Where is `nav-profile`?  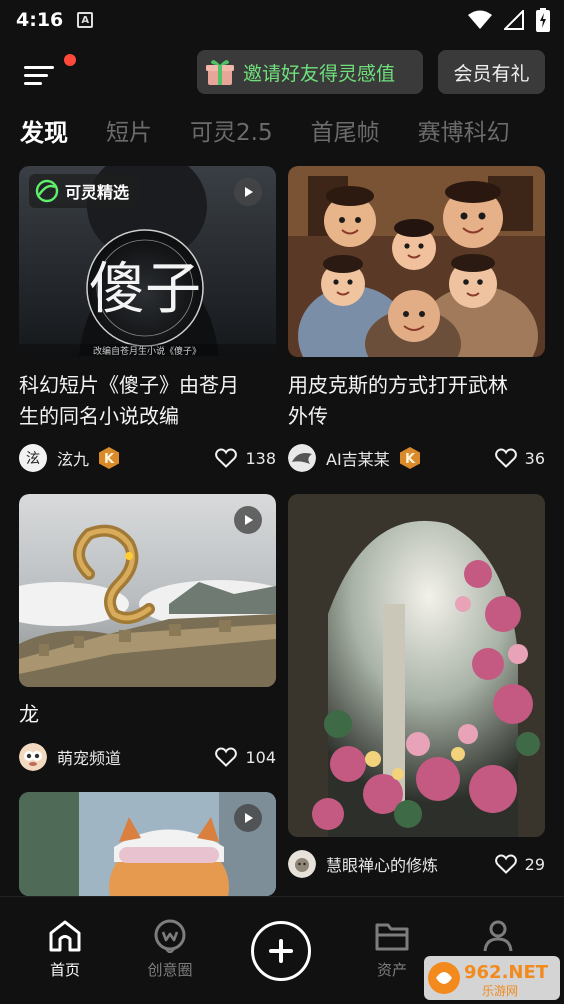
nav-profile is located at coordinates (498, 936).